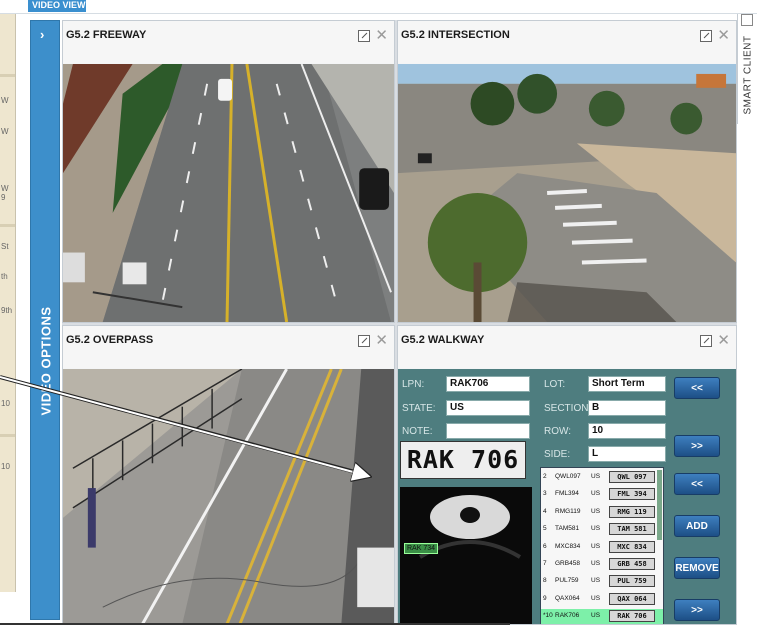  Describe the element at coordinates (488, 384) in the screenshot. I see `lpn-field: RAK706` at that location.